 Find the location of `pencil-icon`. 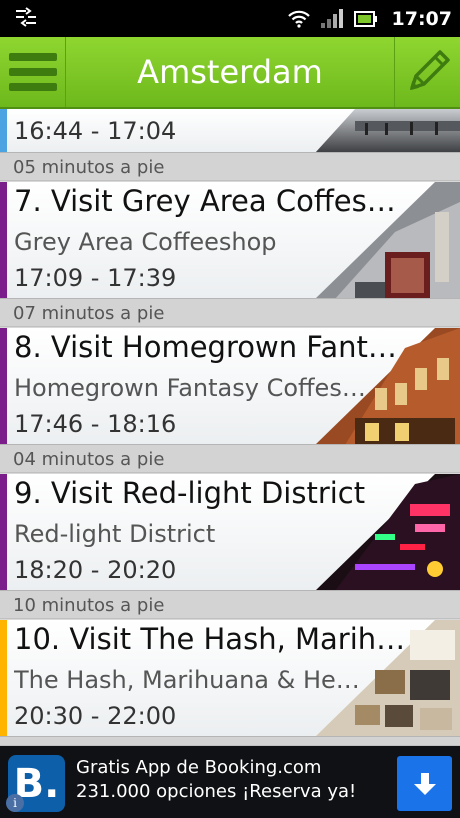

pencil-icon is located at coordinates (429, 70).